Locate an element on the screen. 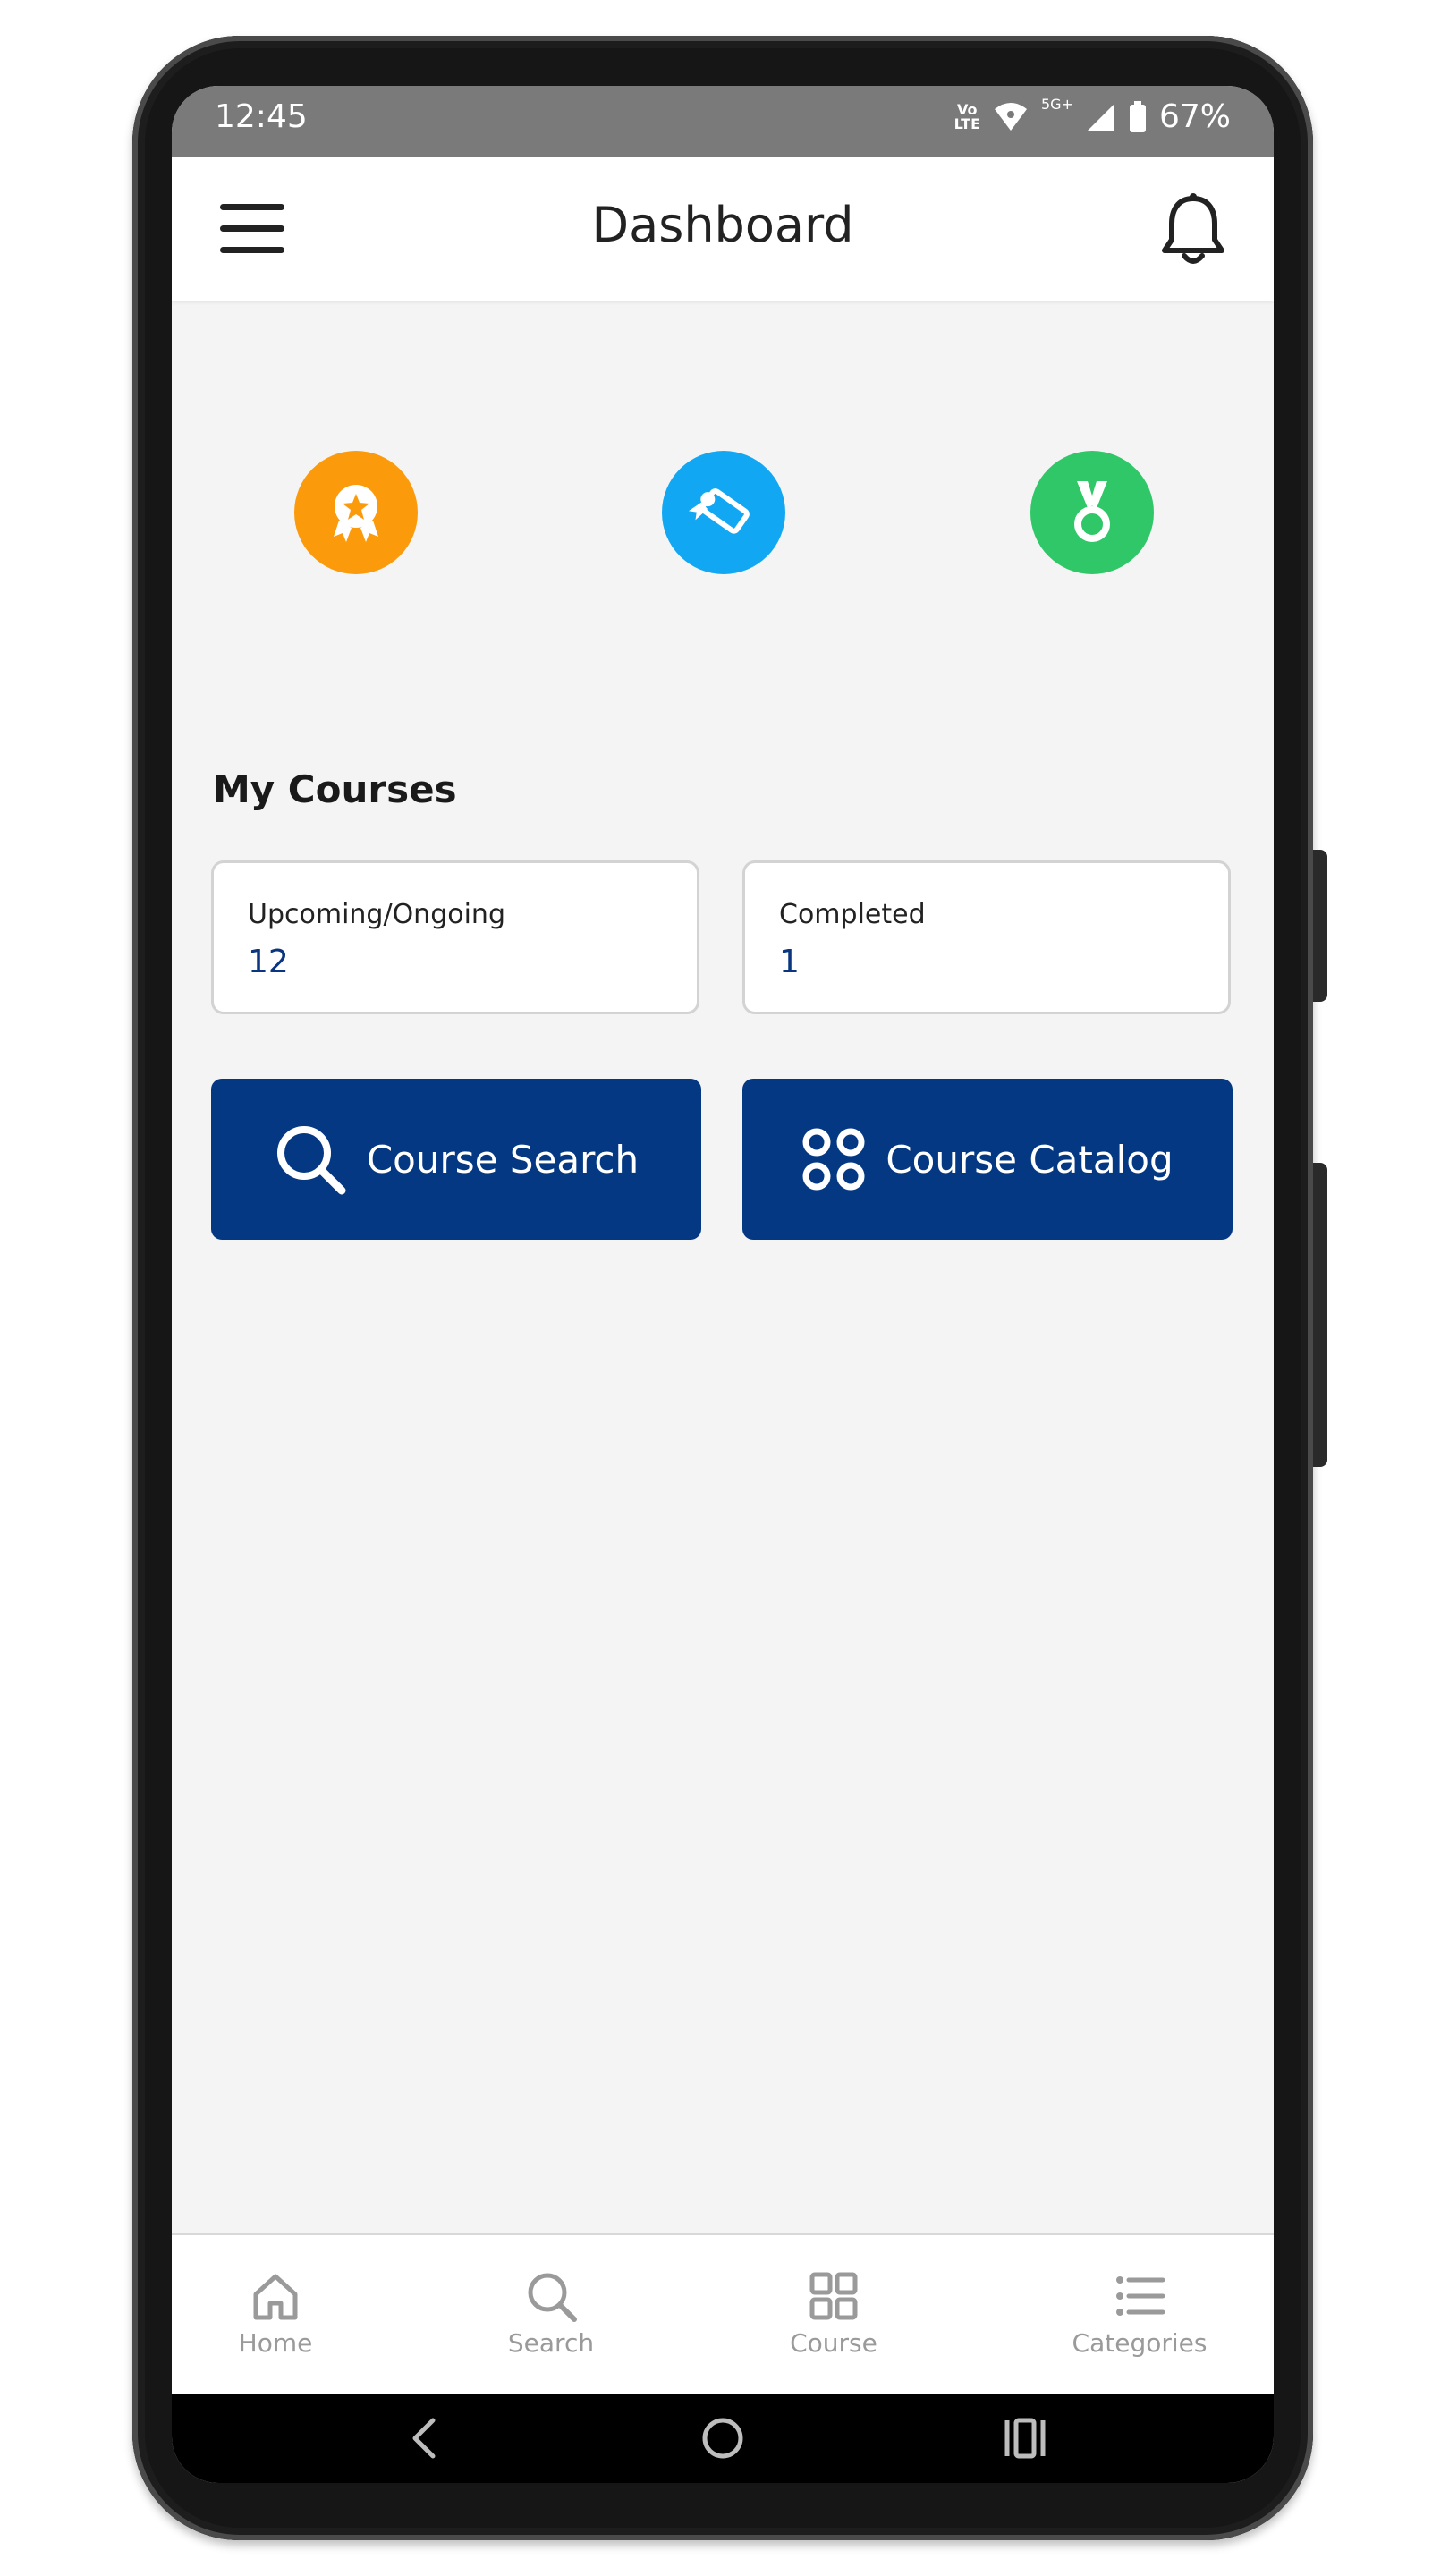  completed-count: 1 is located at coordinates (789, 962).